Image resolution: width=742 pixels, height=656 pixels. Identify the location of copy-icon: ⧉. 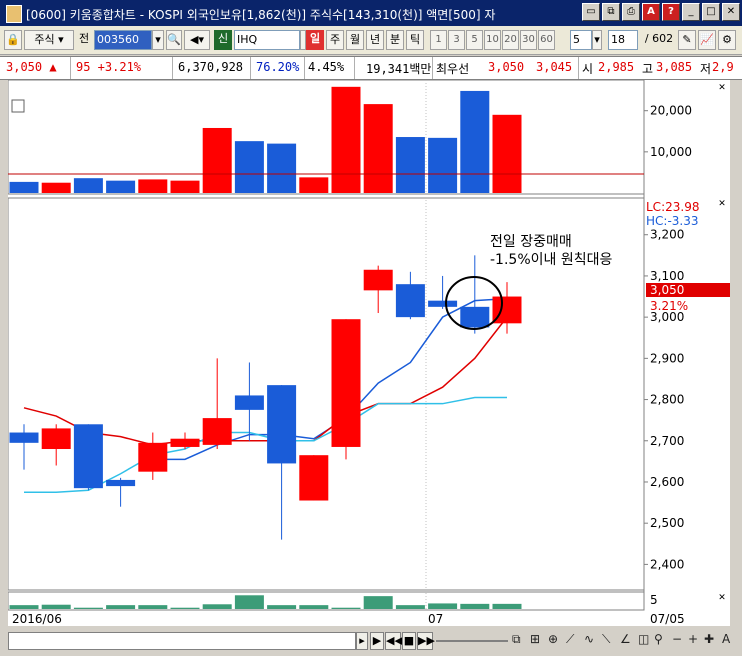
(611, 12).